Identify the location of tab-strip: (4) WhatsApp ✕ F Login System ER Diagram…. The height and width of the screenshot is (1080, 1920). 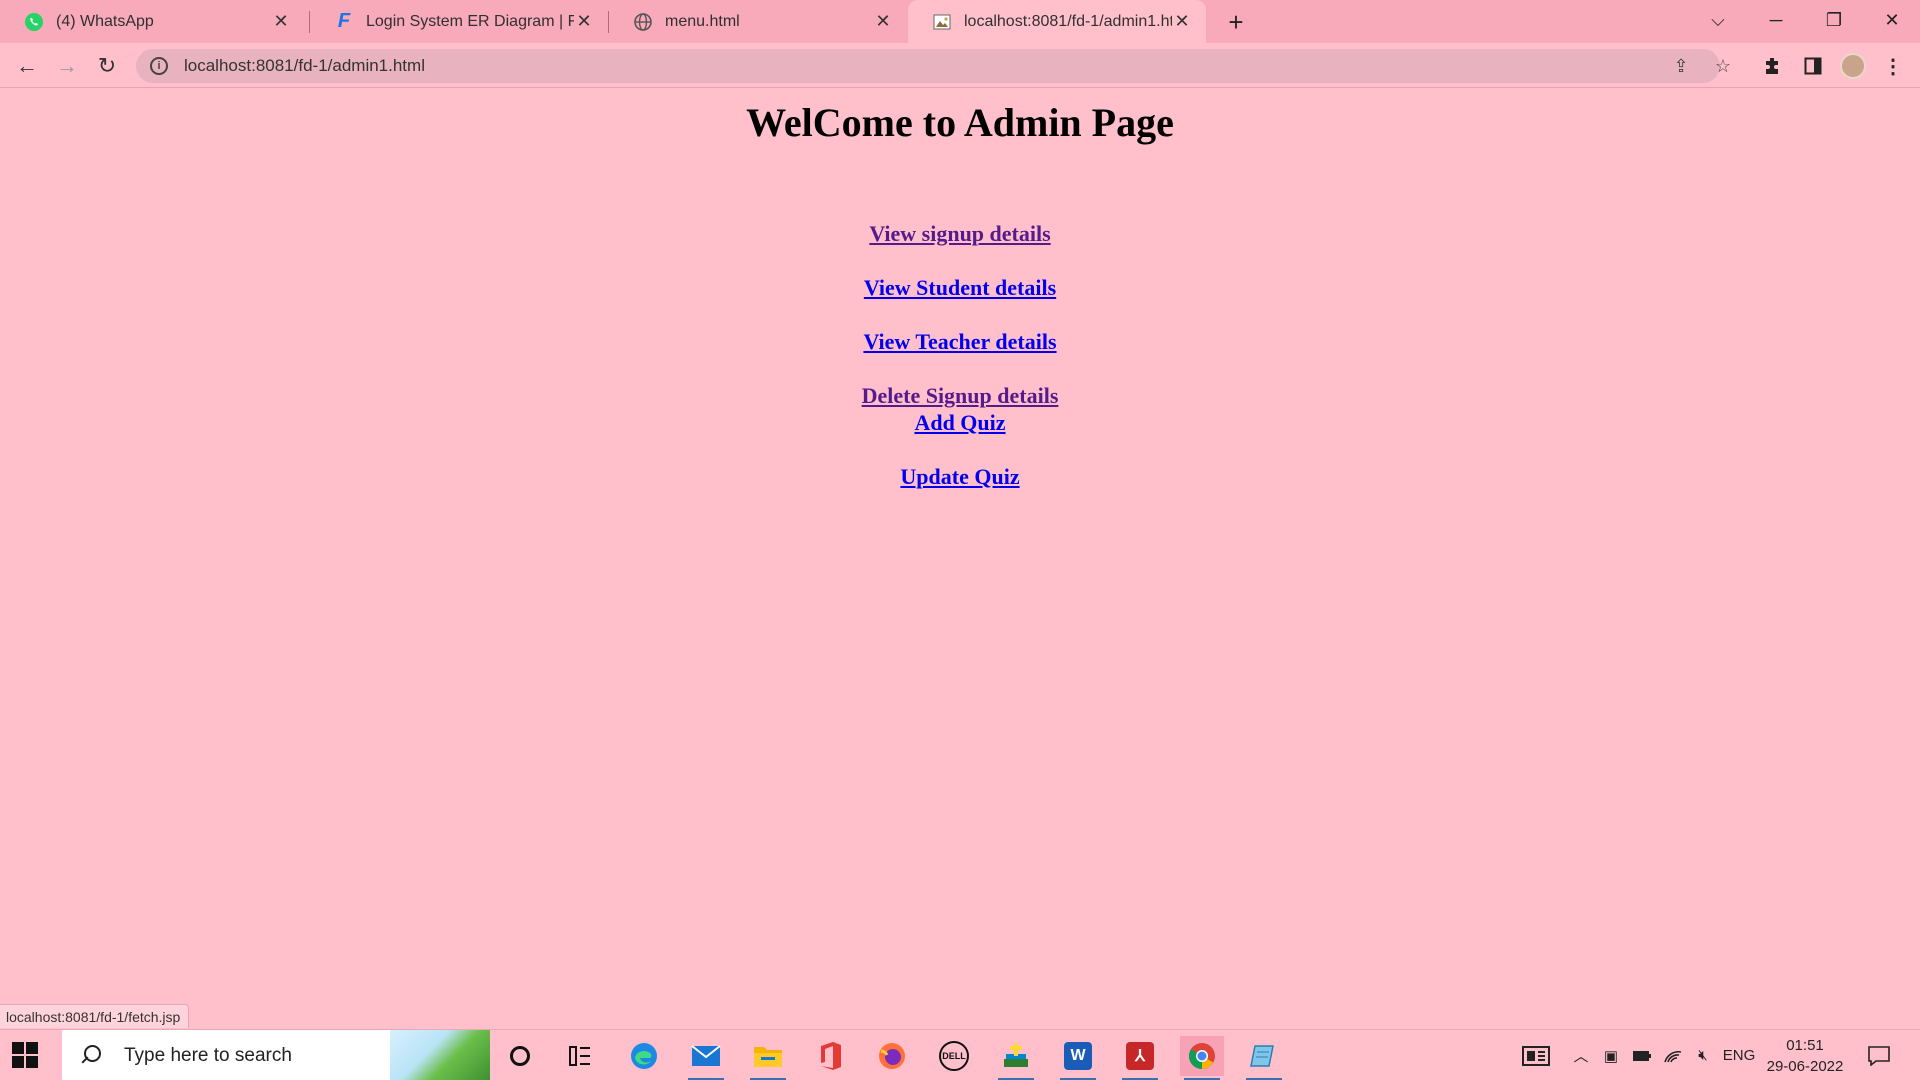
(960, 21).